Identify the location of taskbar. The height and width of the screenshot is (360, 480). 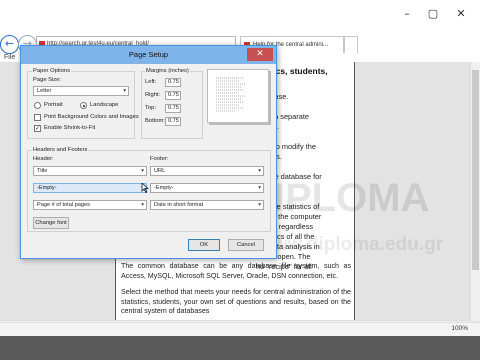
(240, 348).